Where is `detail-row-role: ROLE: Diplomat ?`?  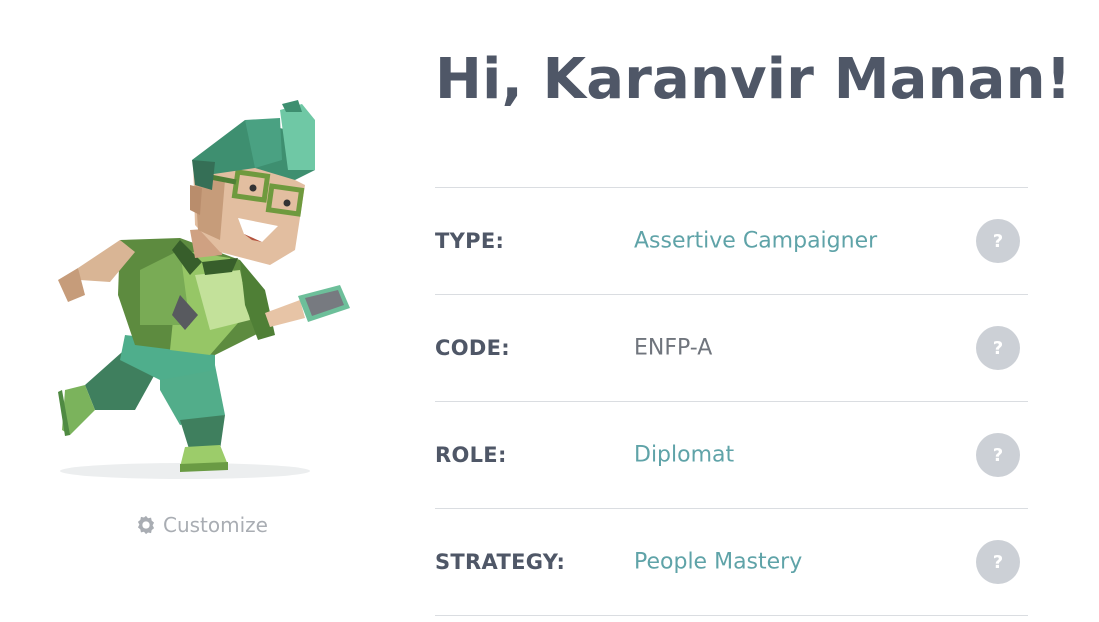
detail-row-role: ROLE: Diplomat ? is located at coordinates (731, 455).